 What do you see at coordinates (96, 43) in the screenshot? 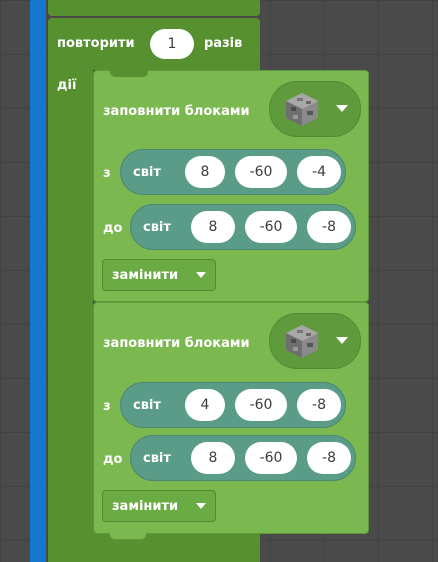
I see `repeat-label: повторити` at bounding box center [96, 43].